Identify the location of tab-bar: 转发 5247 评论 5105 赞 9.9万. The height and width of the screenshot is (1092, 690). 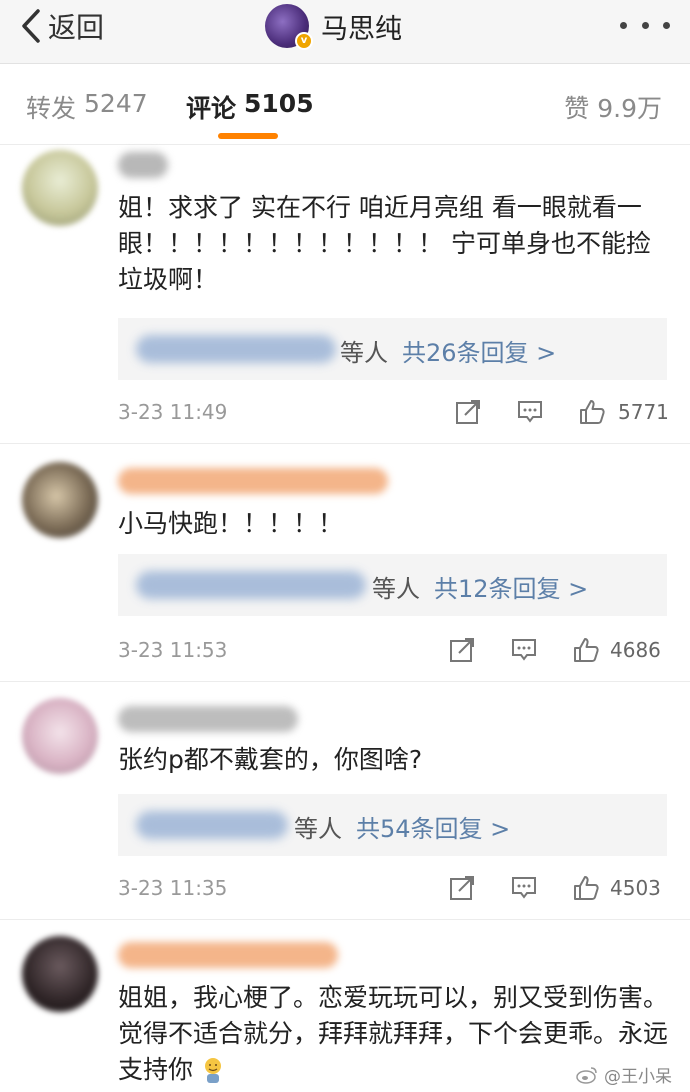
(345, 105).